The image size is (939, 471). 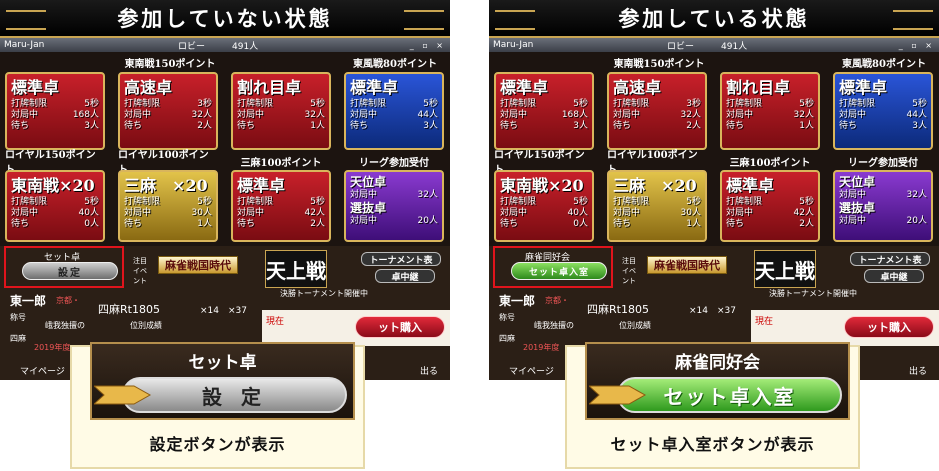 What do you see at coordinates (217, 444) in the screenshot?
I see `zoom-caption: 設定ボタンが表示` at bounding box center [217, 444].